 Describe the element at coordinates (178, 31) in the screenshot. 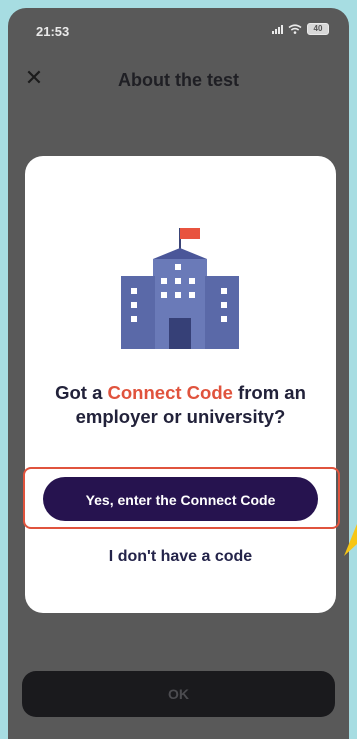

I see `status-bar: 21:53 40` at that location.